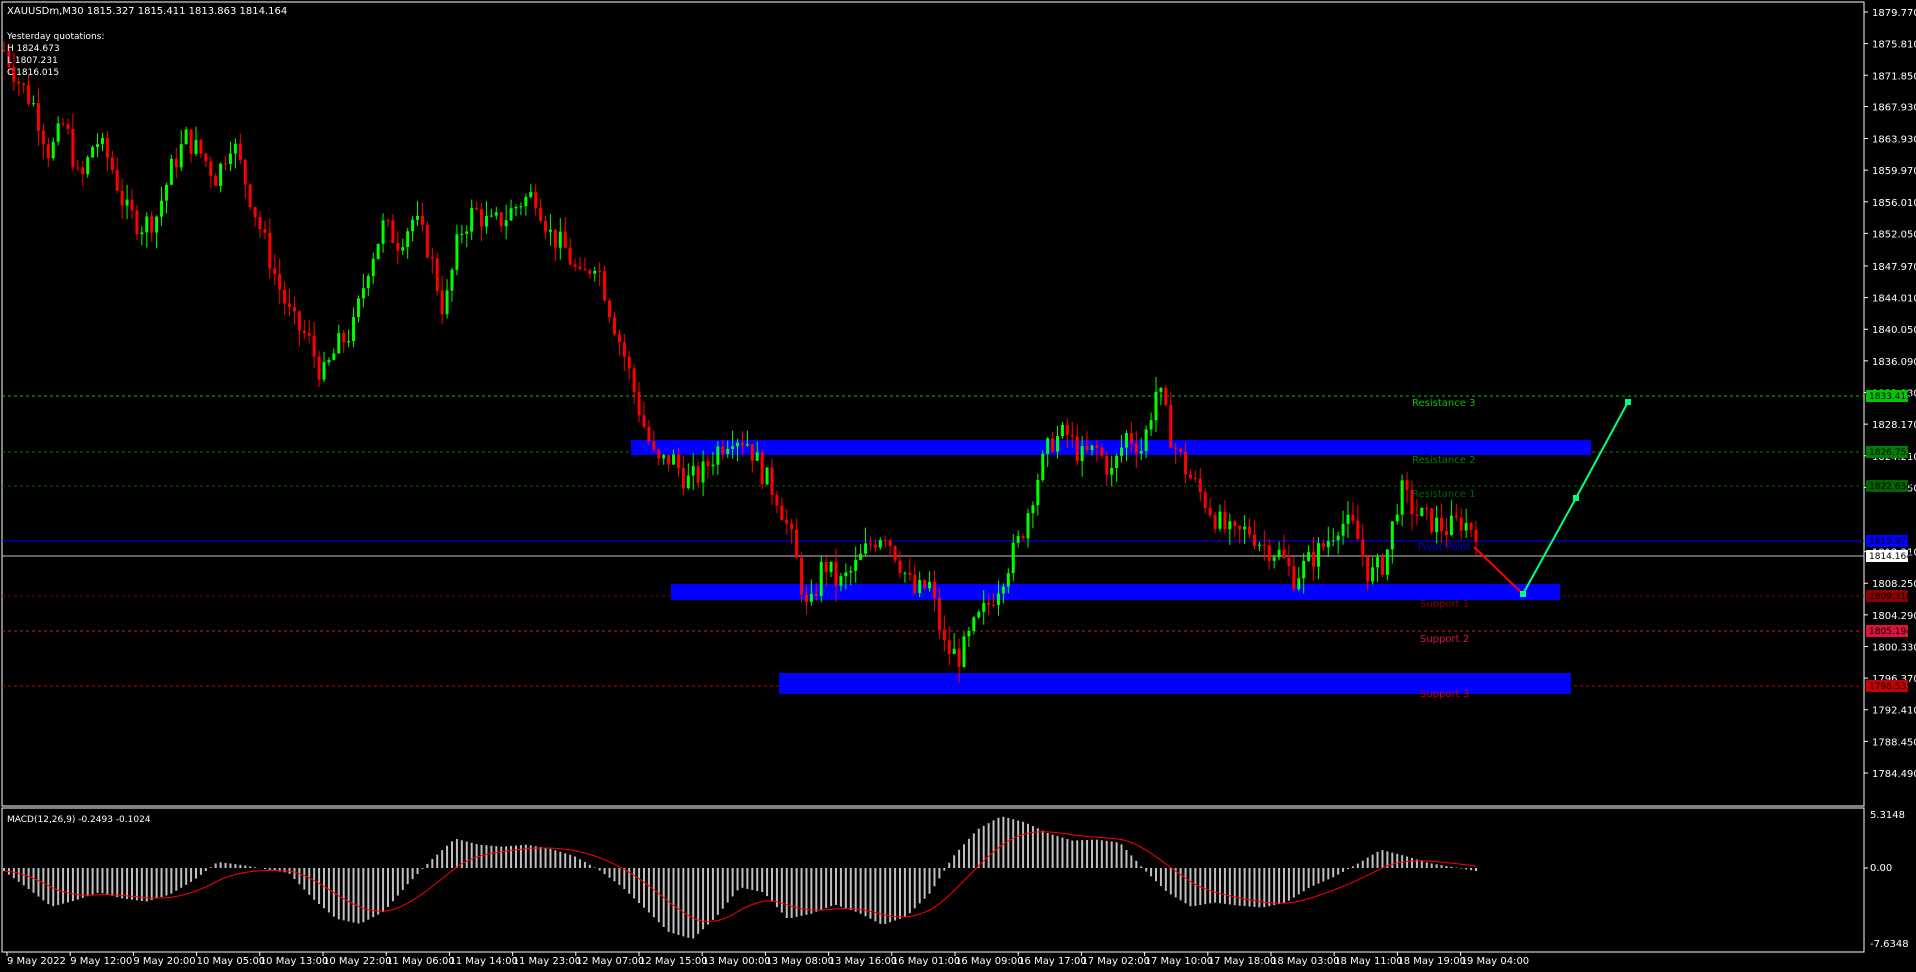  What do you see at coordinates (1305, 961) in the screenshot?
I see `time-tick-label: 18 May 03:00` at bounding box center [1305, 961].